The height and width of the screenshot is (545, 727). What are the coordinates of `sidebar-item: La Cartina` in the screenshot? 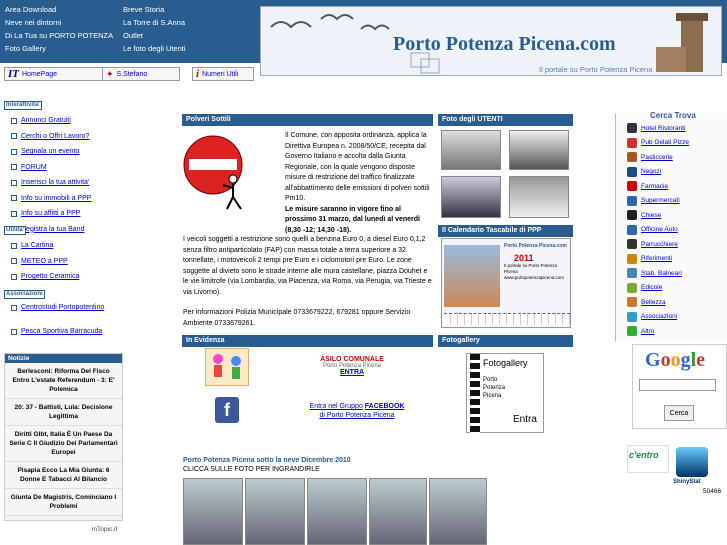 It's located at (61, 245).